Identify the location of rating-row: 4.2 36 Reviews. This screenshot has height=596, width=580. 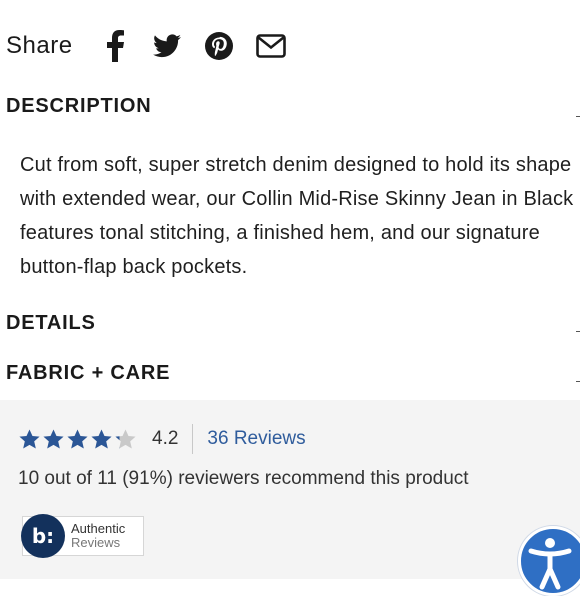
(162, 439).